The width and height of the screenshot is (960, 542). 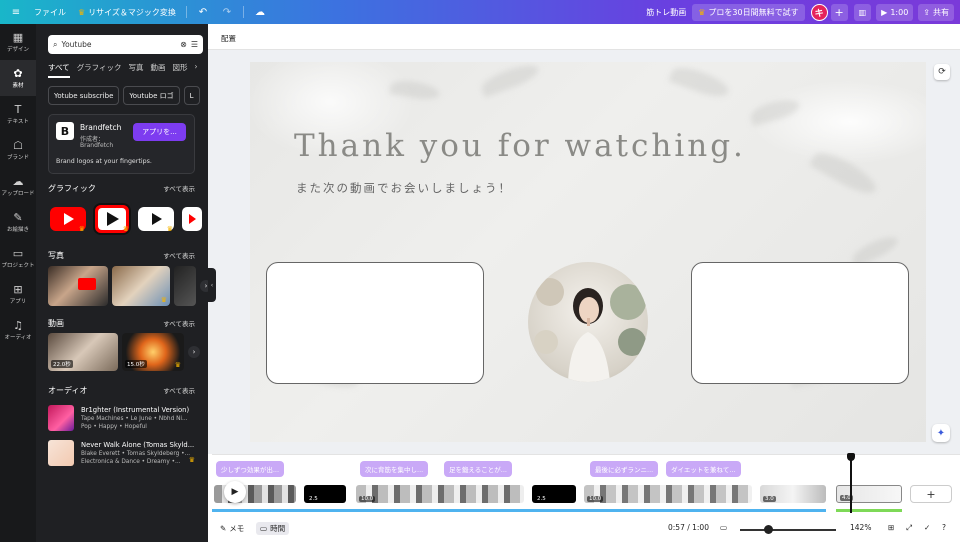 What do you see at coordinates (18, 114) in the screenshot?
I see `rail-item-text: T テキスト` at bounding box center [18, 114].